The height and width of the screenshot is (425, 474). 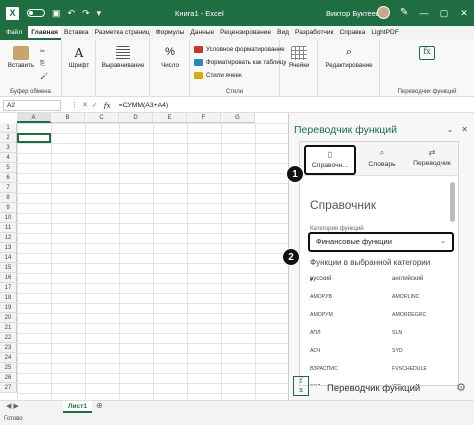 What do you see at coordinates (8, 208) in the screenshot?
I see `row-header: 9` at bounding box center [8, 208].